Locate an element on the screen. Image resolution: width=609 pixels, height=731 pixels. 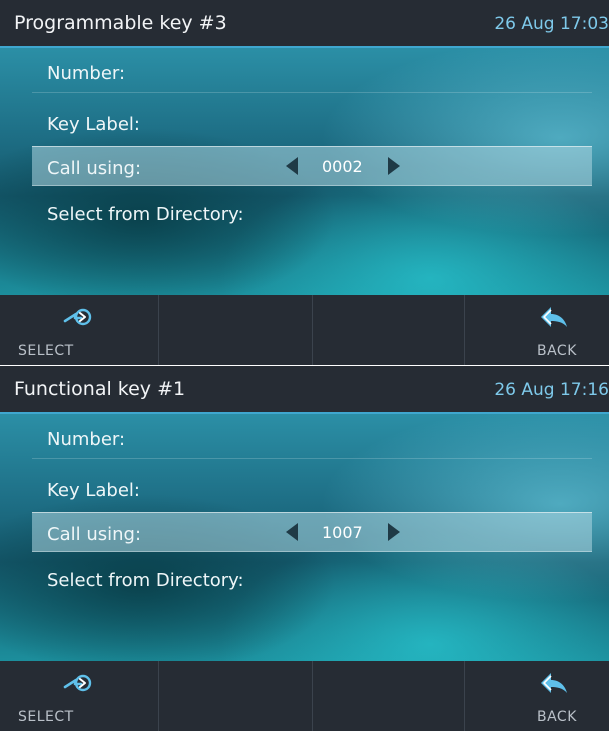
date-time: 26 Aug 17:16 is located at coordinates (551, 390).